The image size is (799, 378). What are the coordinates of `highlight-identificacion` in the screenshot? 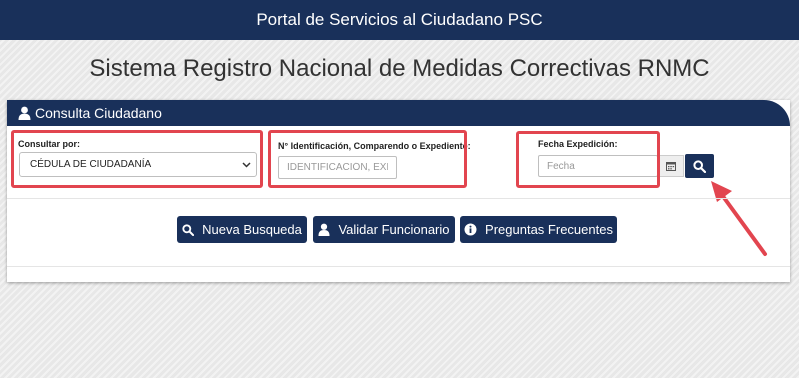 It's located at (367, 159).